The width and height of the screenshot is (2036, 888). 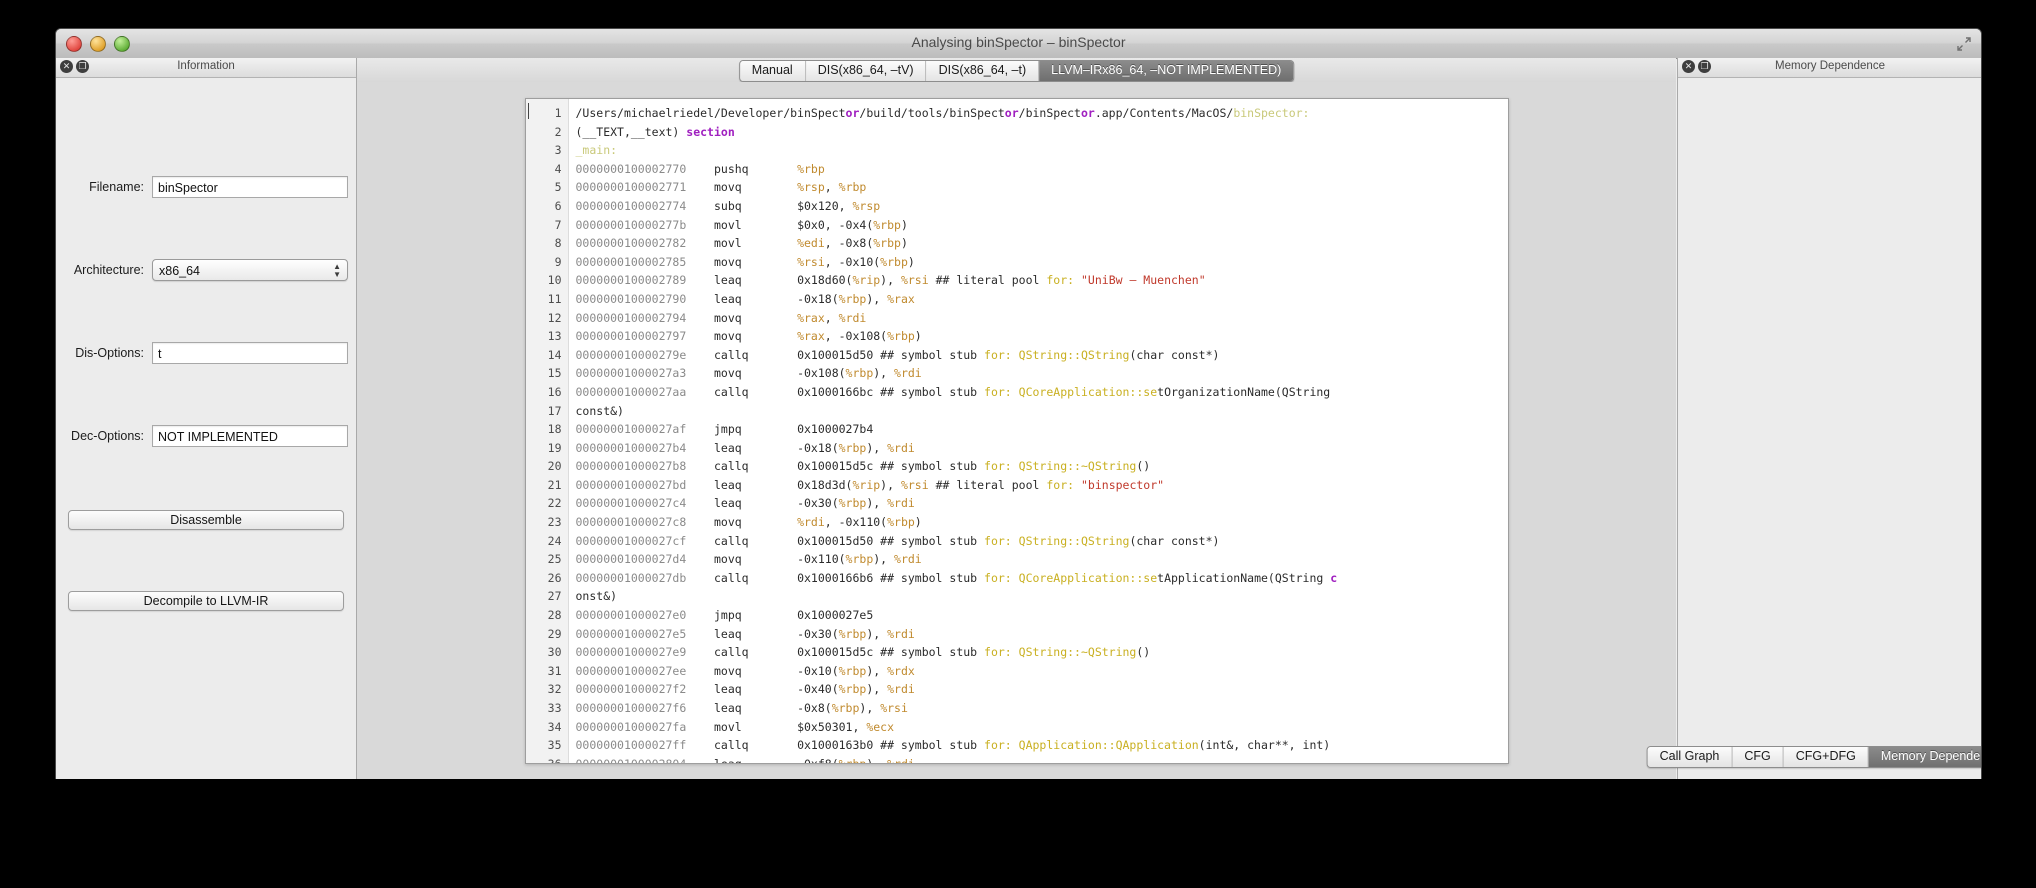 What do you see at coordinates (1924, 757) in the screenshot?
I see `tab-memory-dependence: Memory Dependence` at bounding box center [1924, 757].